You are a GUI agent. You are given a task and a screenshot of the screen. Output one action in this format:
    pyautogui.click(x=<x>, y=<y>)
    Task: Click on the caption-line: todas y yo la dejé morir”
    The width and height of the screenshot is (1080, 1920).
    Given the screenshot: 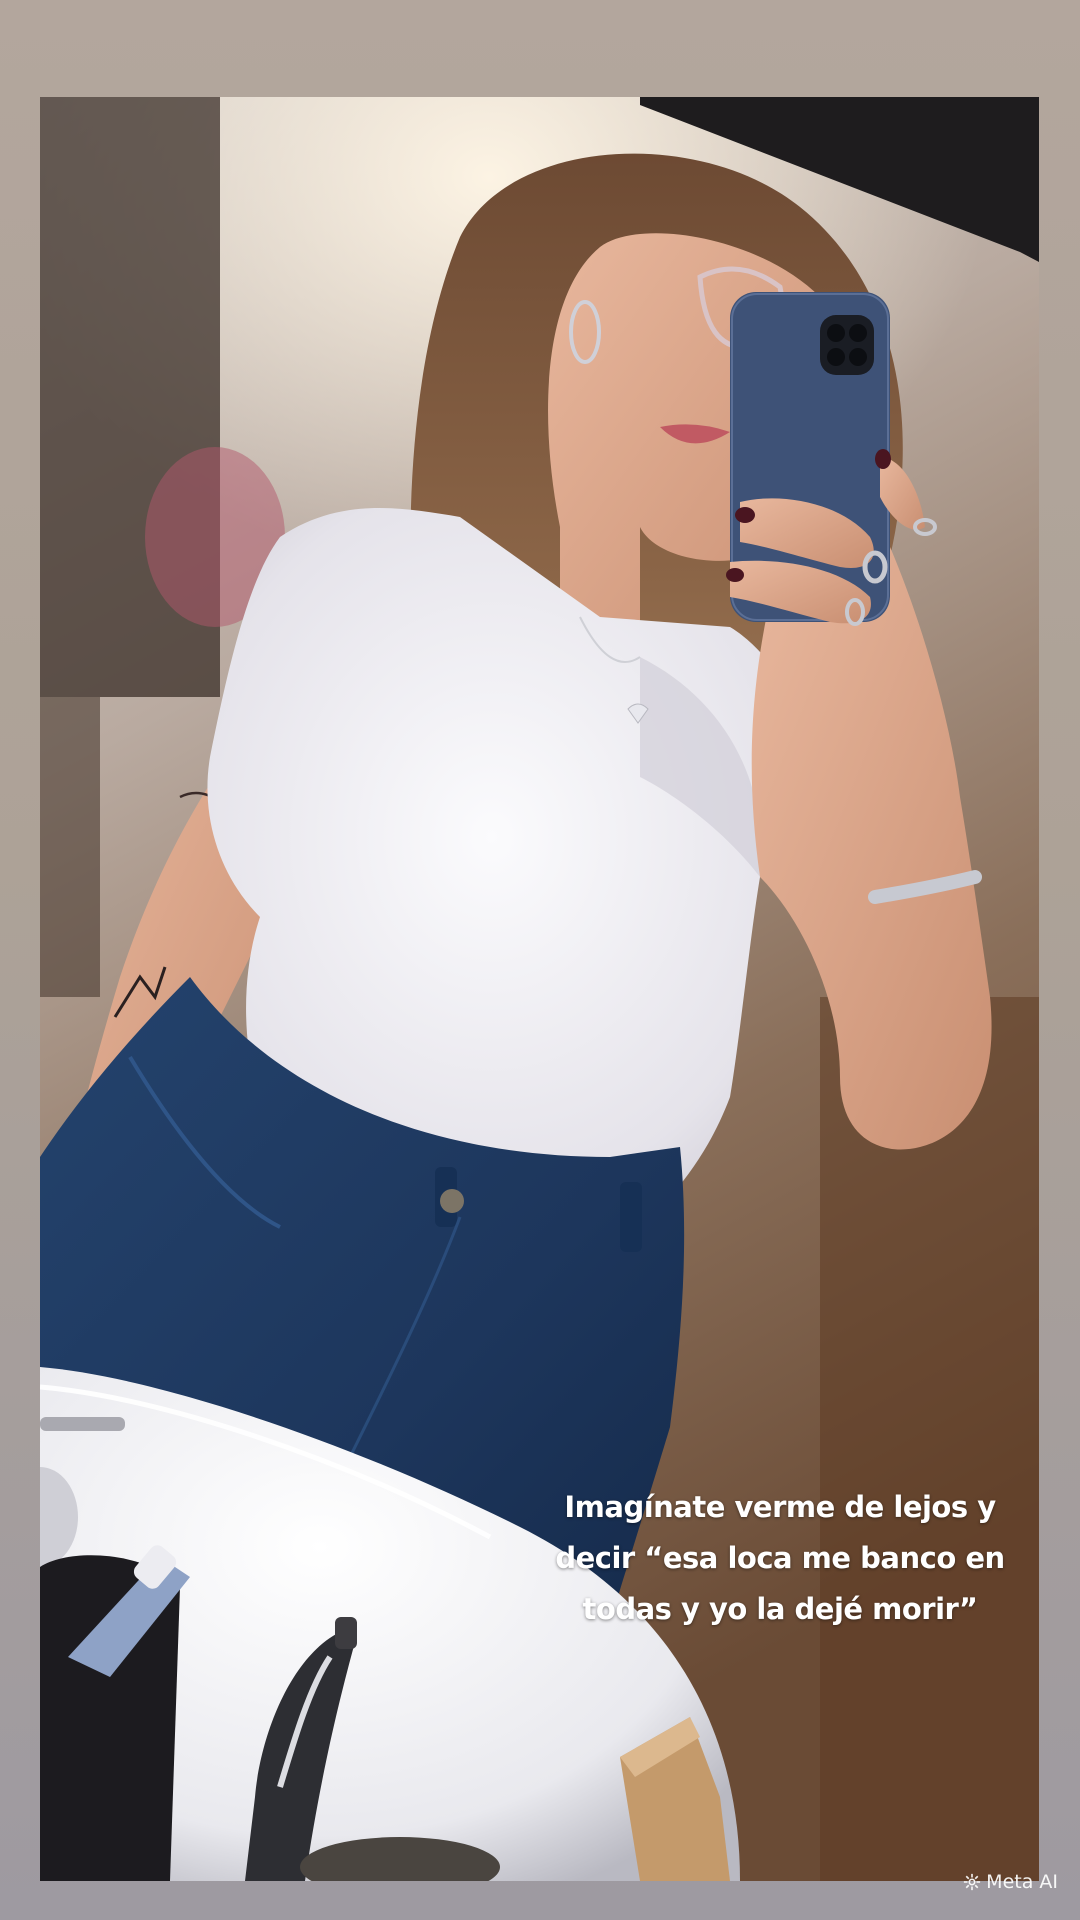 What is the action you would take?
    pyautogui.click(x=780, y=1609)
    